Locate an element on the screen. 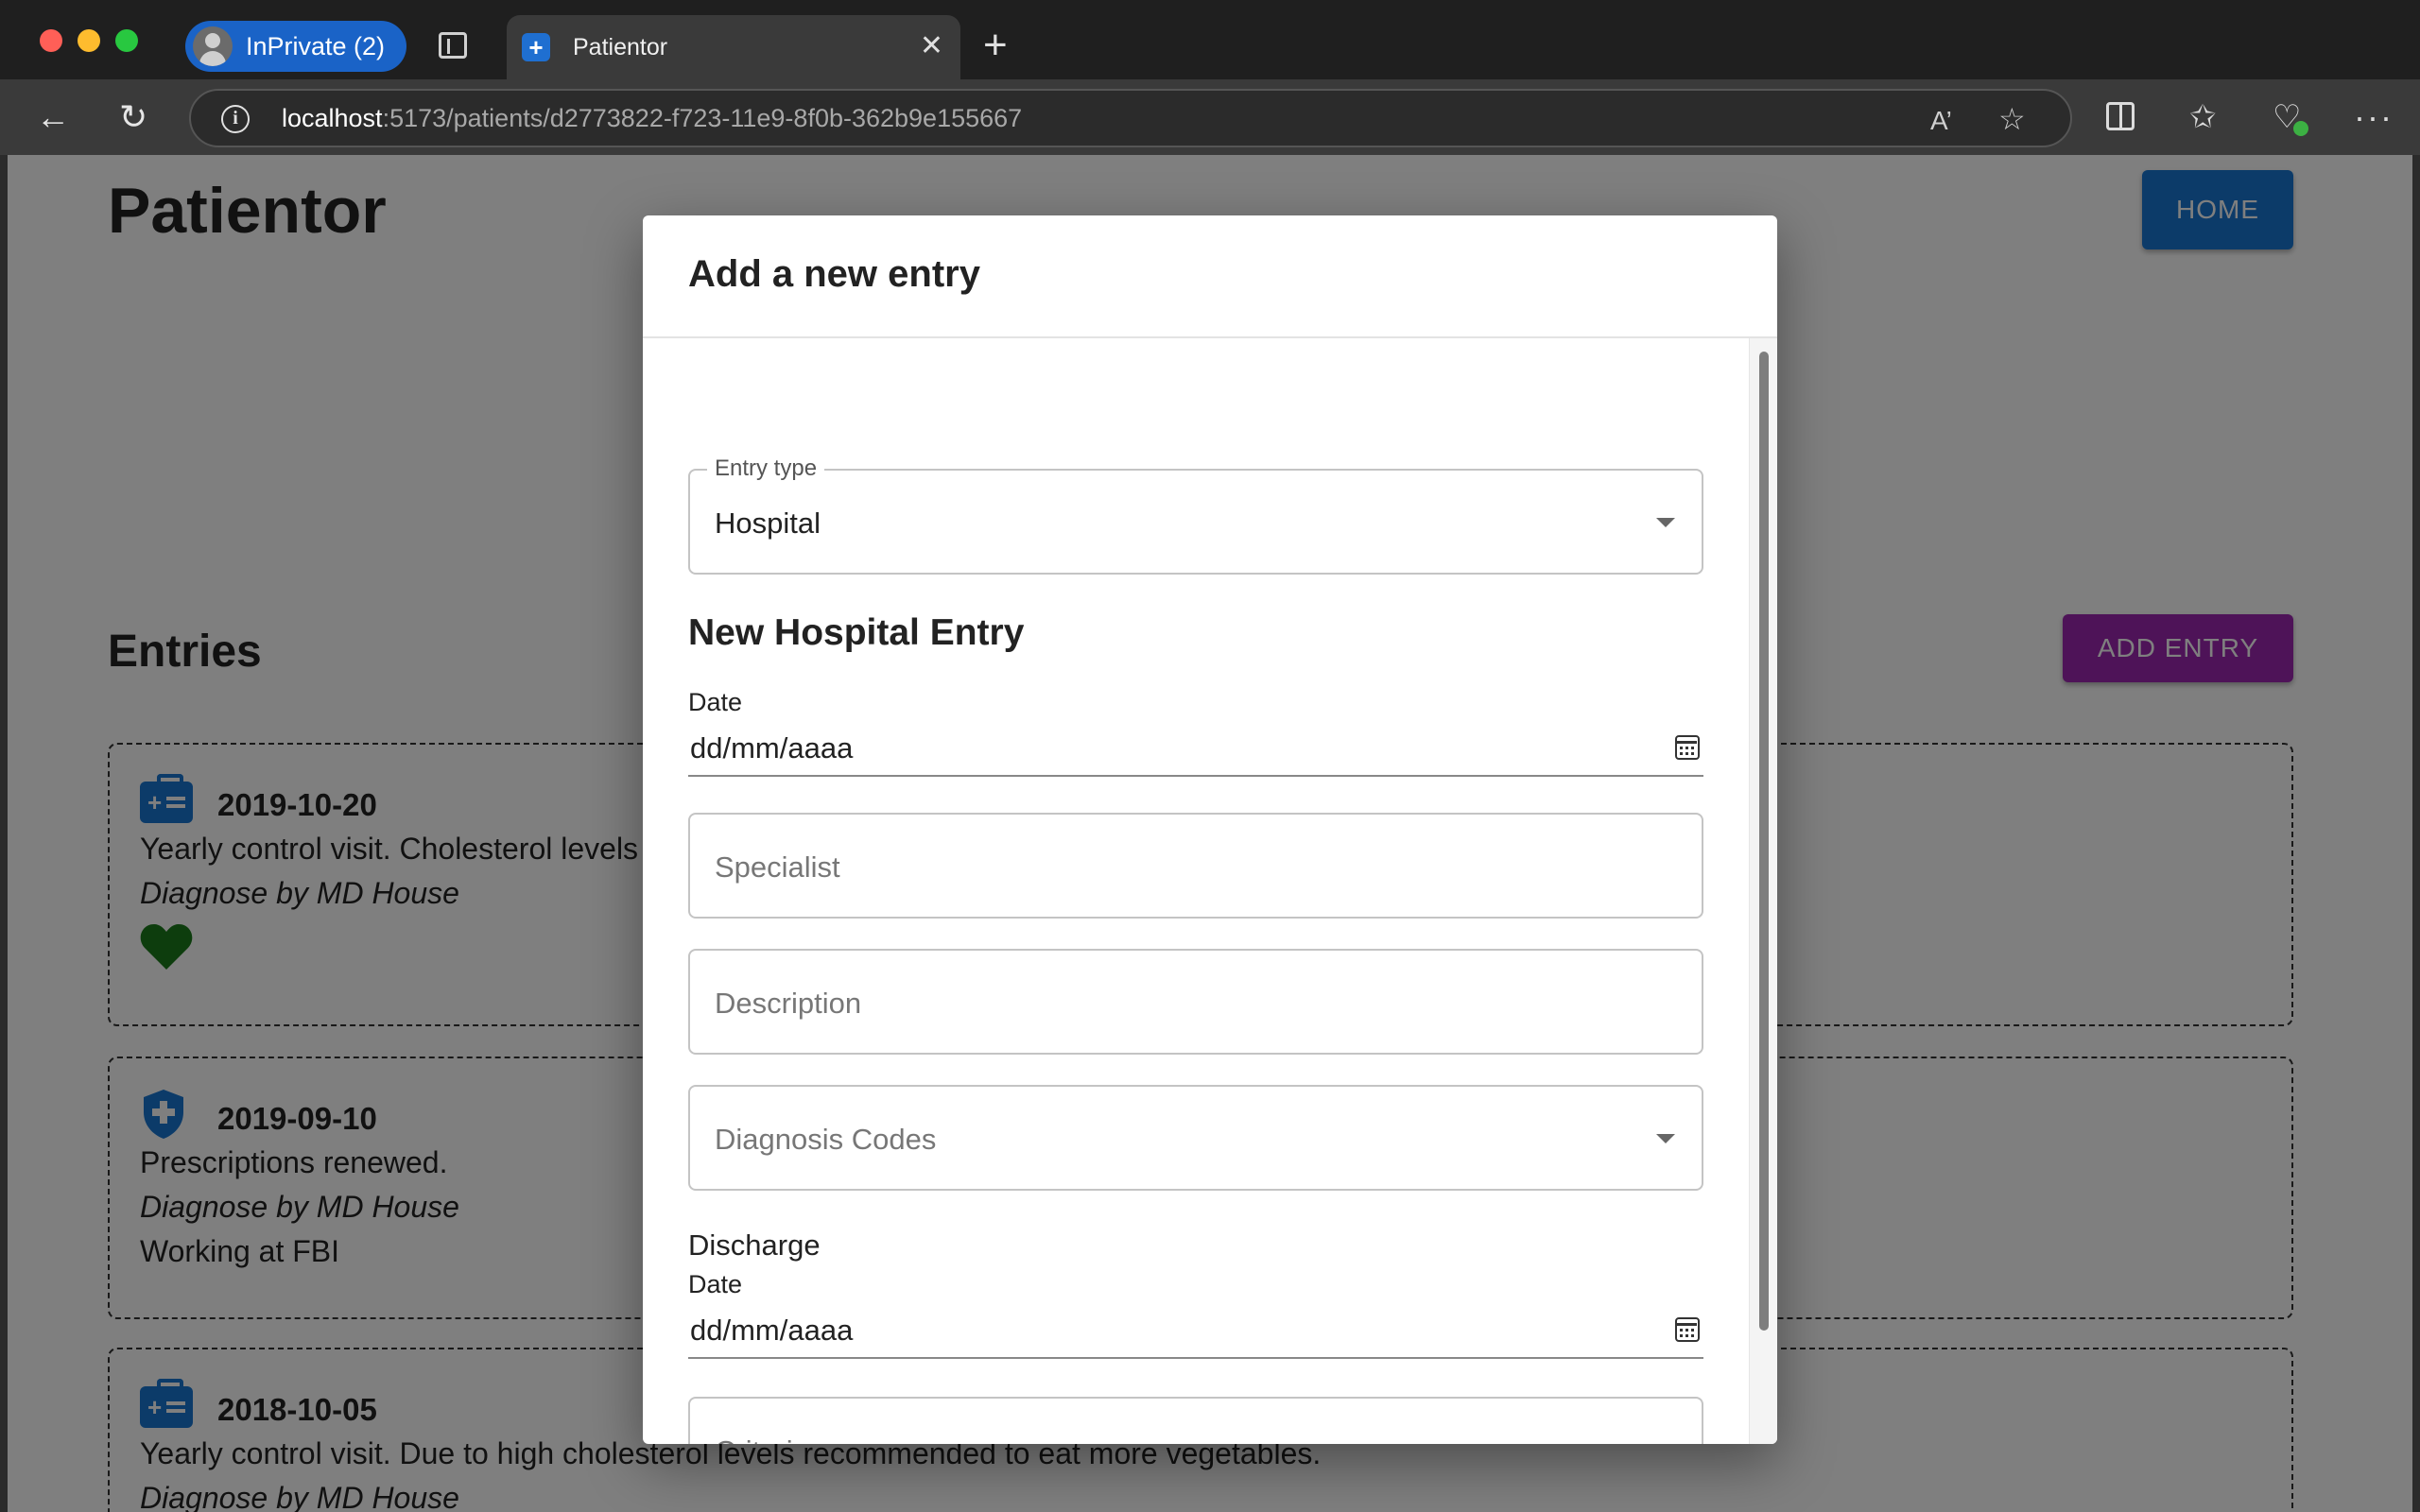  split-screen-icon is located at coordinates (2120, 116).